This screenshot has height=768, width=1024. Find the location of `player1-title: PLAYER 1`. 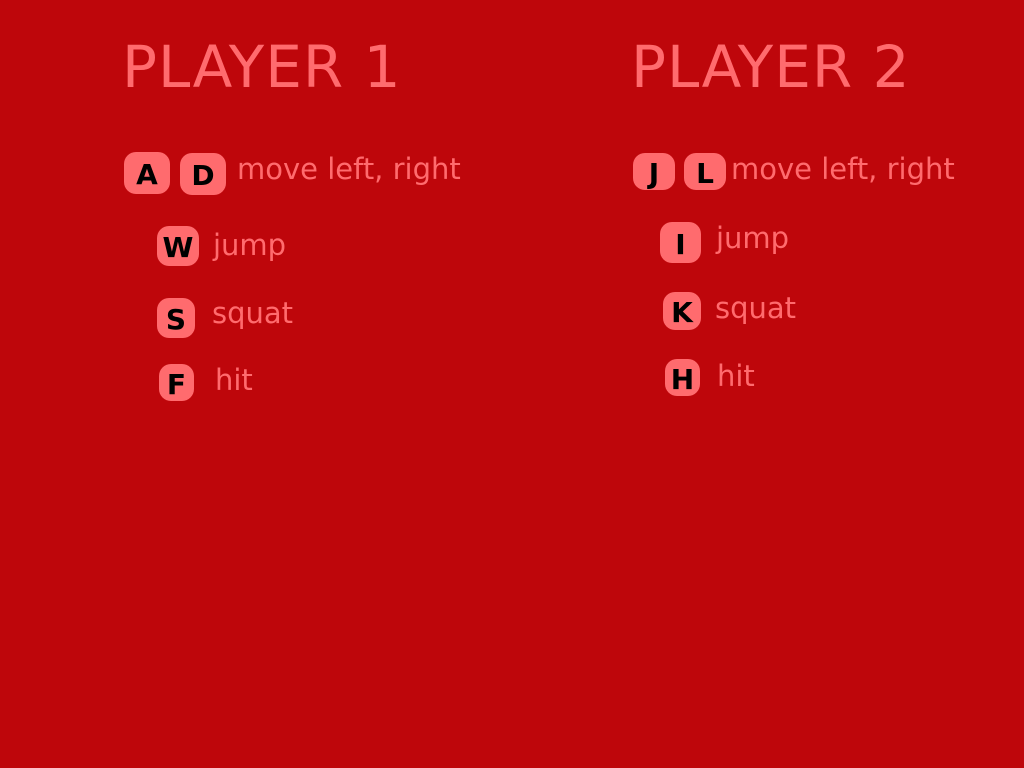

player1-title: PLAYER 1 is located at coordinates (262, 67).